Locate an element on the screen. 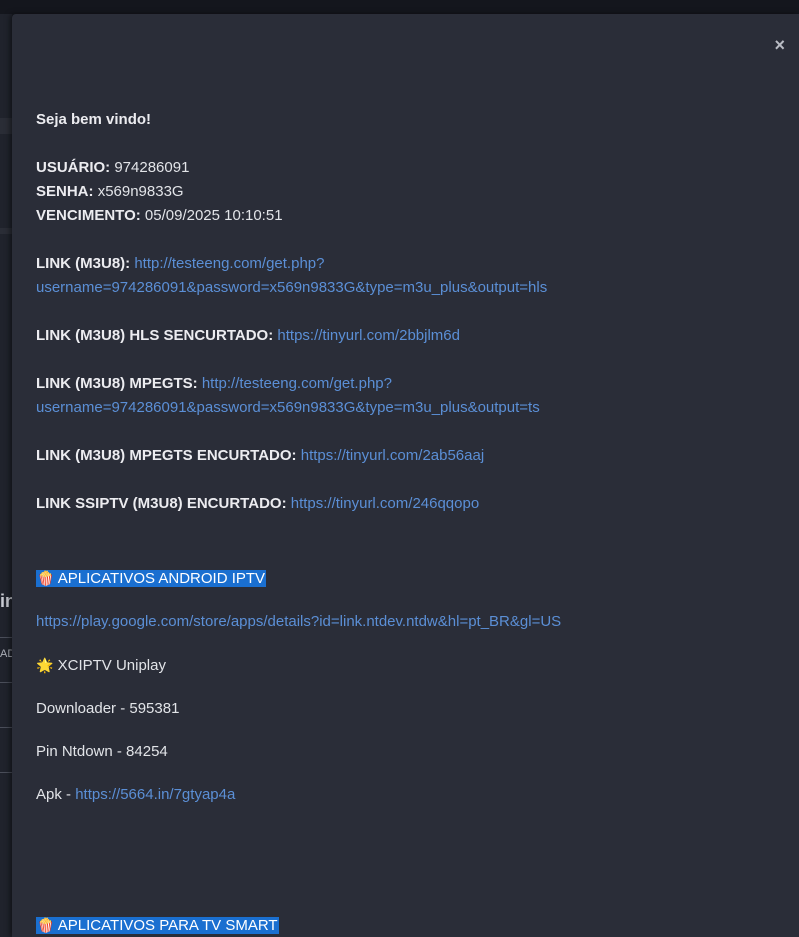 The height and width of the screenshot is (937, 799). user-label: USUÁRIO: is located at coordinates (73, 167).